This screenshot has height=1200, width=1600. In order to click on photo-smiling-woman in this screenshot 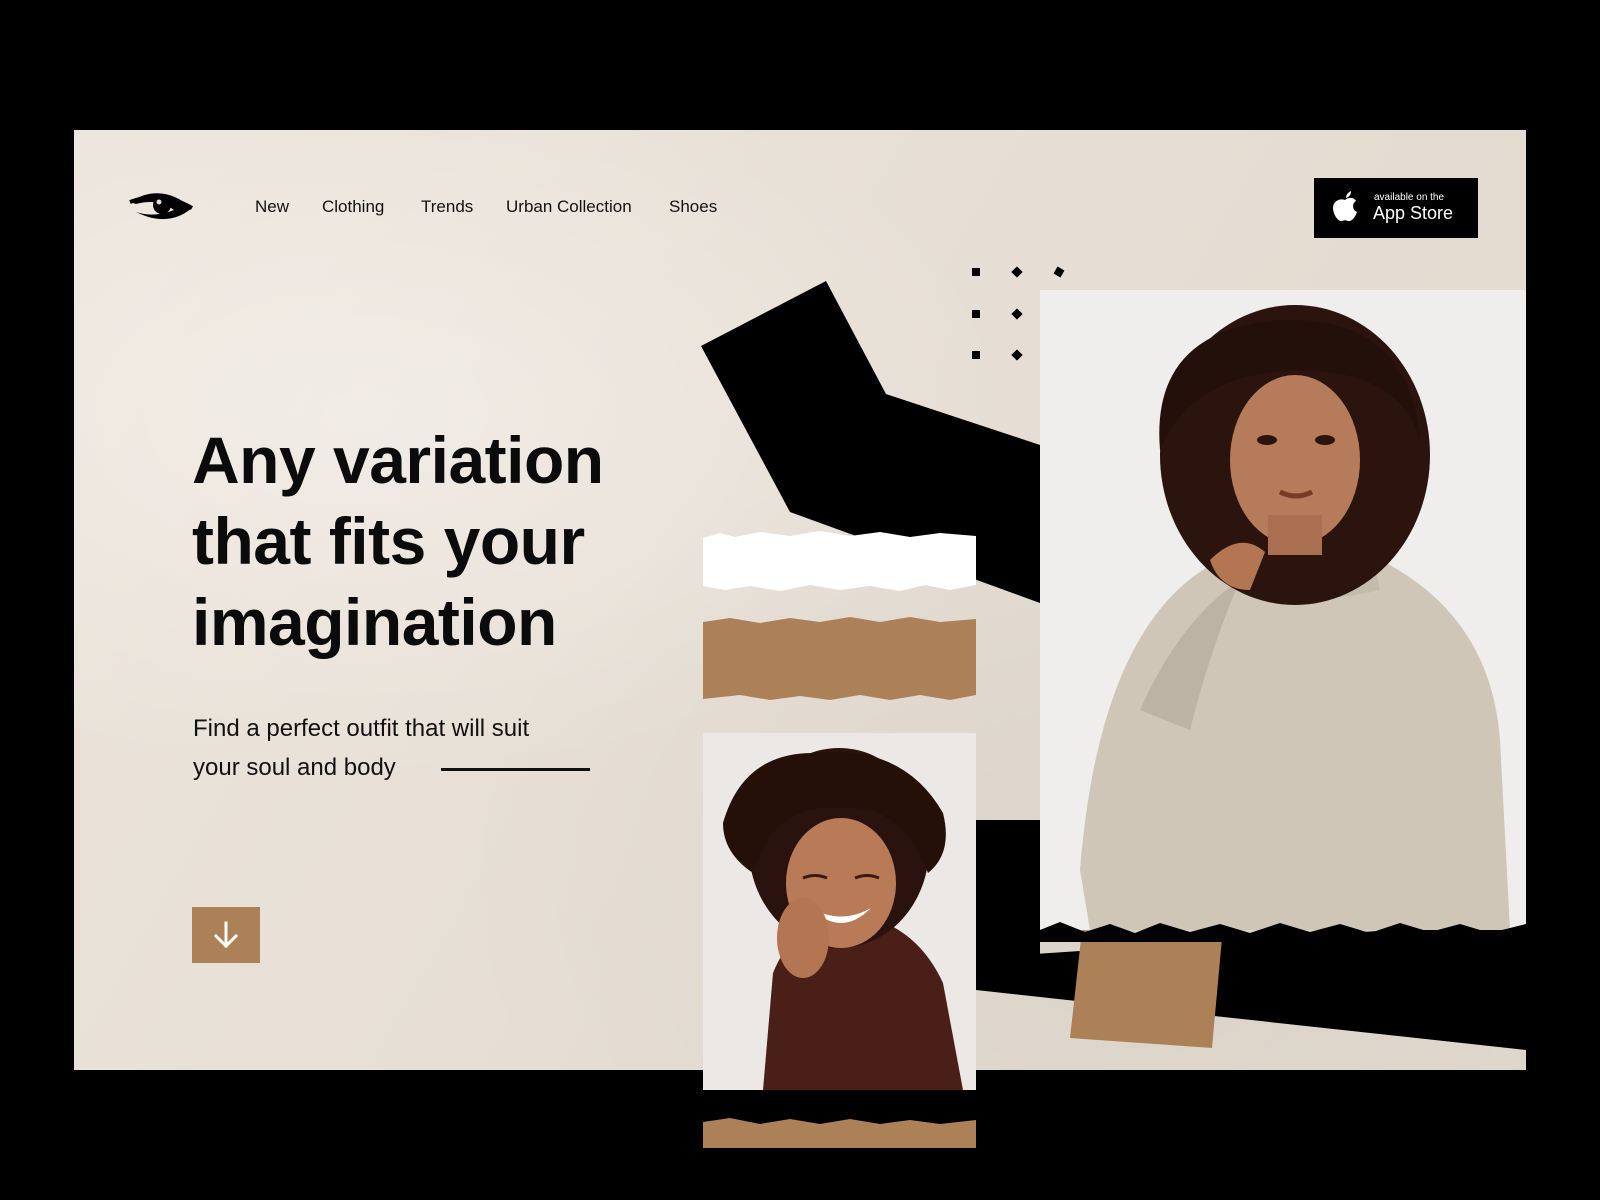, I will do `click(839, 911)`.